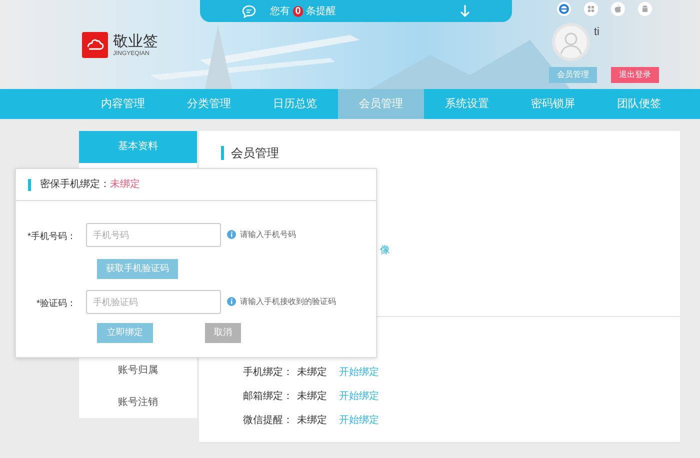 The width and height of the screenshot is (700, 458). What do you see at coordinates (268, 234) in the screenshot?
I see `field-hint: 请输入手机号码` at bounding box center [268, 234].